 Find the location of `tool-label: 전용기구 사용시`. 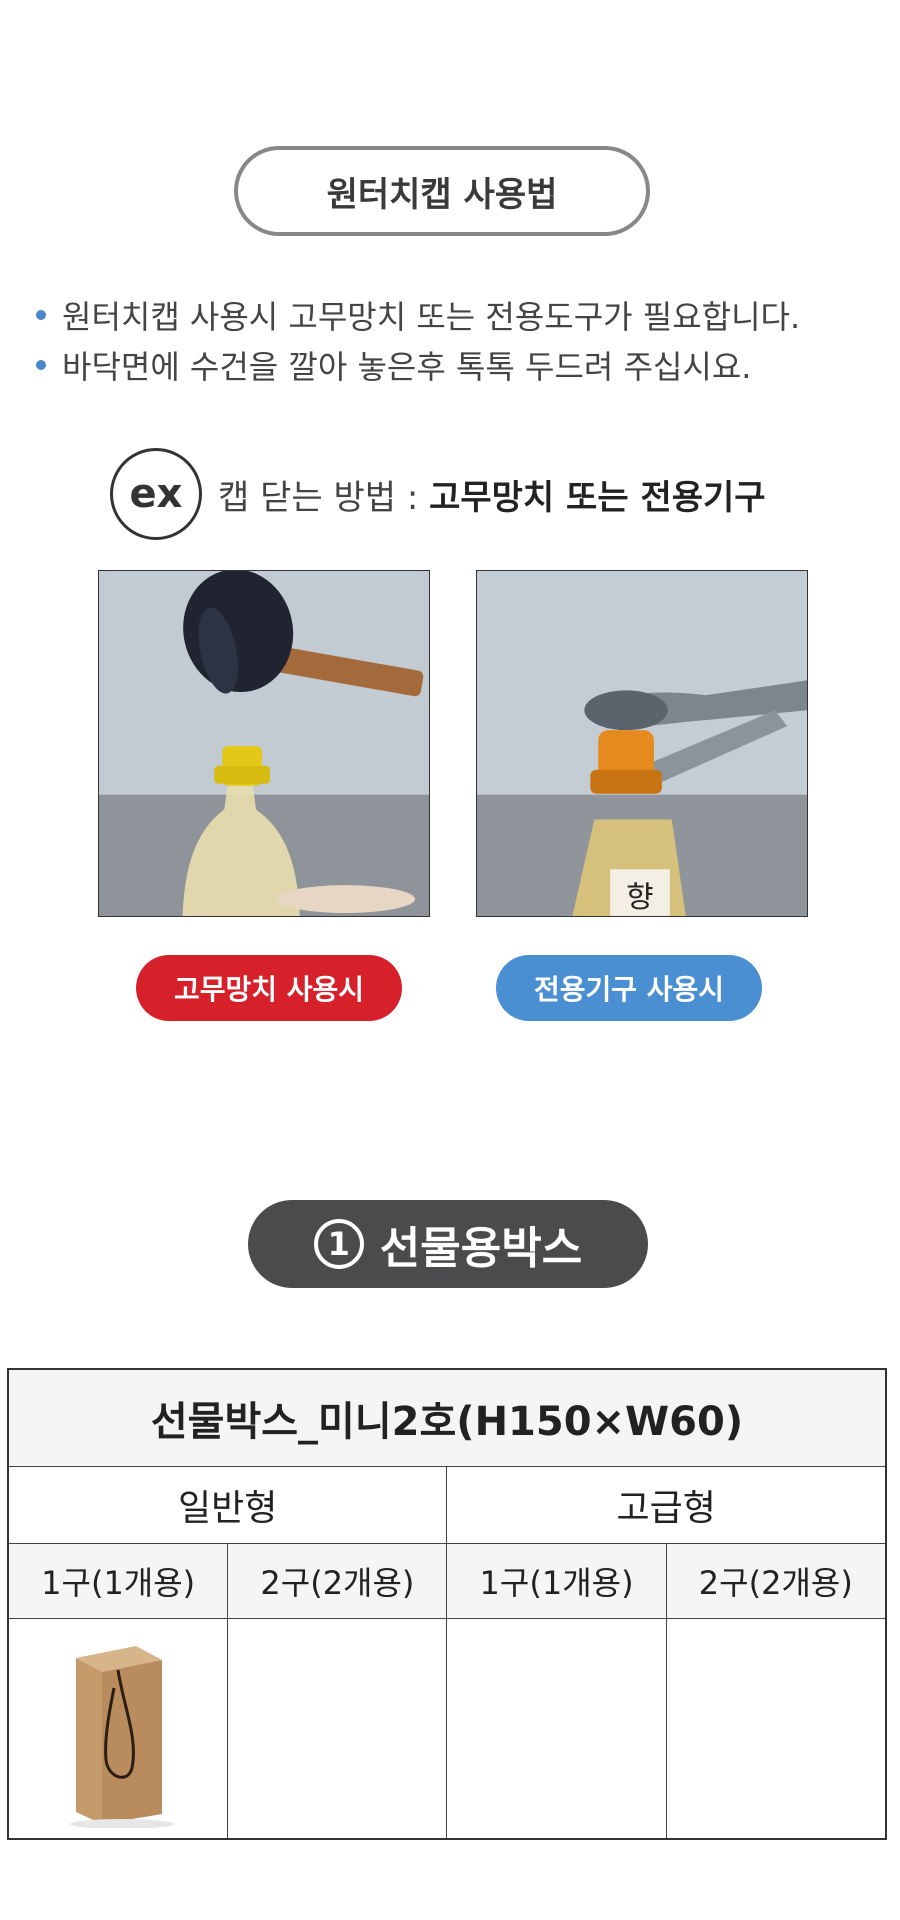

tool-label: 전용기구 사용시 is located at coordinates (629, 988).